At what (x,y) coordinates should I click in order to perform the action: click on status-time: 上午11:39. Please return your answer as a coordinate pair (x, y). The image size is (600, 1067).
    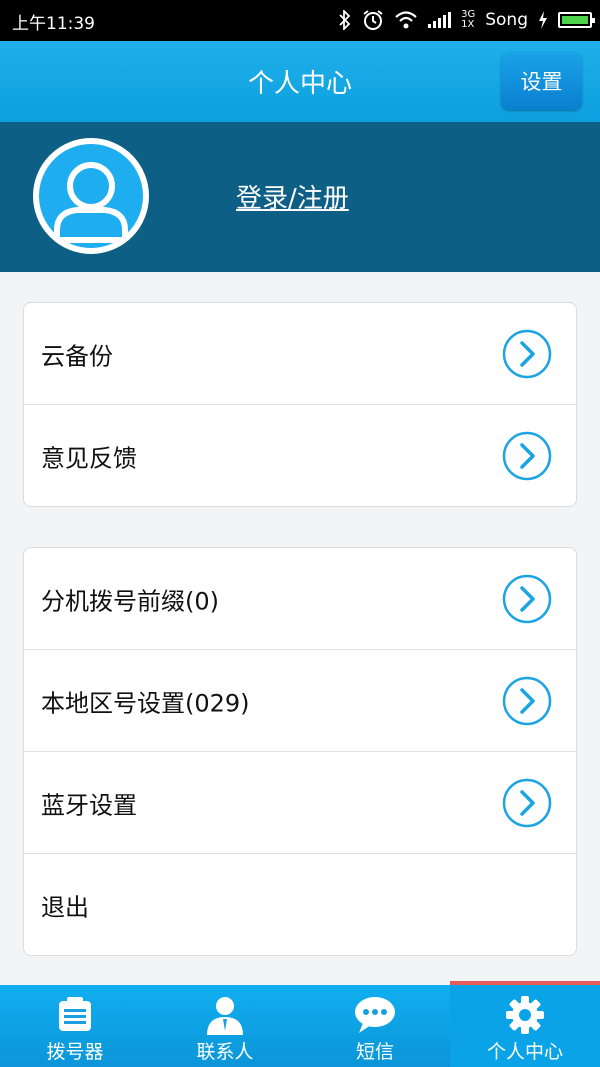
    Looking at the image, I should click on (53, 24).